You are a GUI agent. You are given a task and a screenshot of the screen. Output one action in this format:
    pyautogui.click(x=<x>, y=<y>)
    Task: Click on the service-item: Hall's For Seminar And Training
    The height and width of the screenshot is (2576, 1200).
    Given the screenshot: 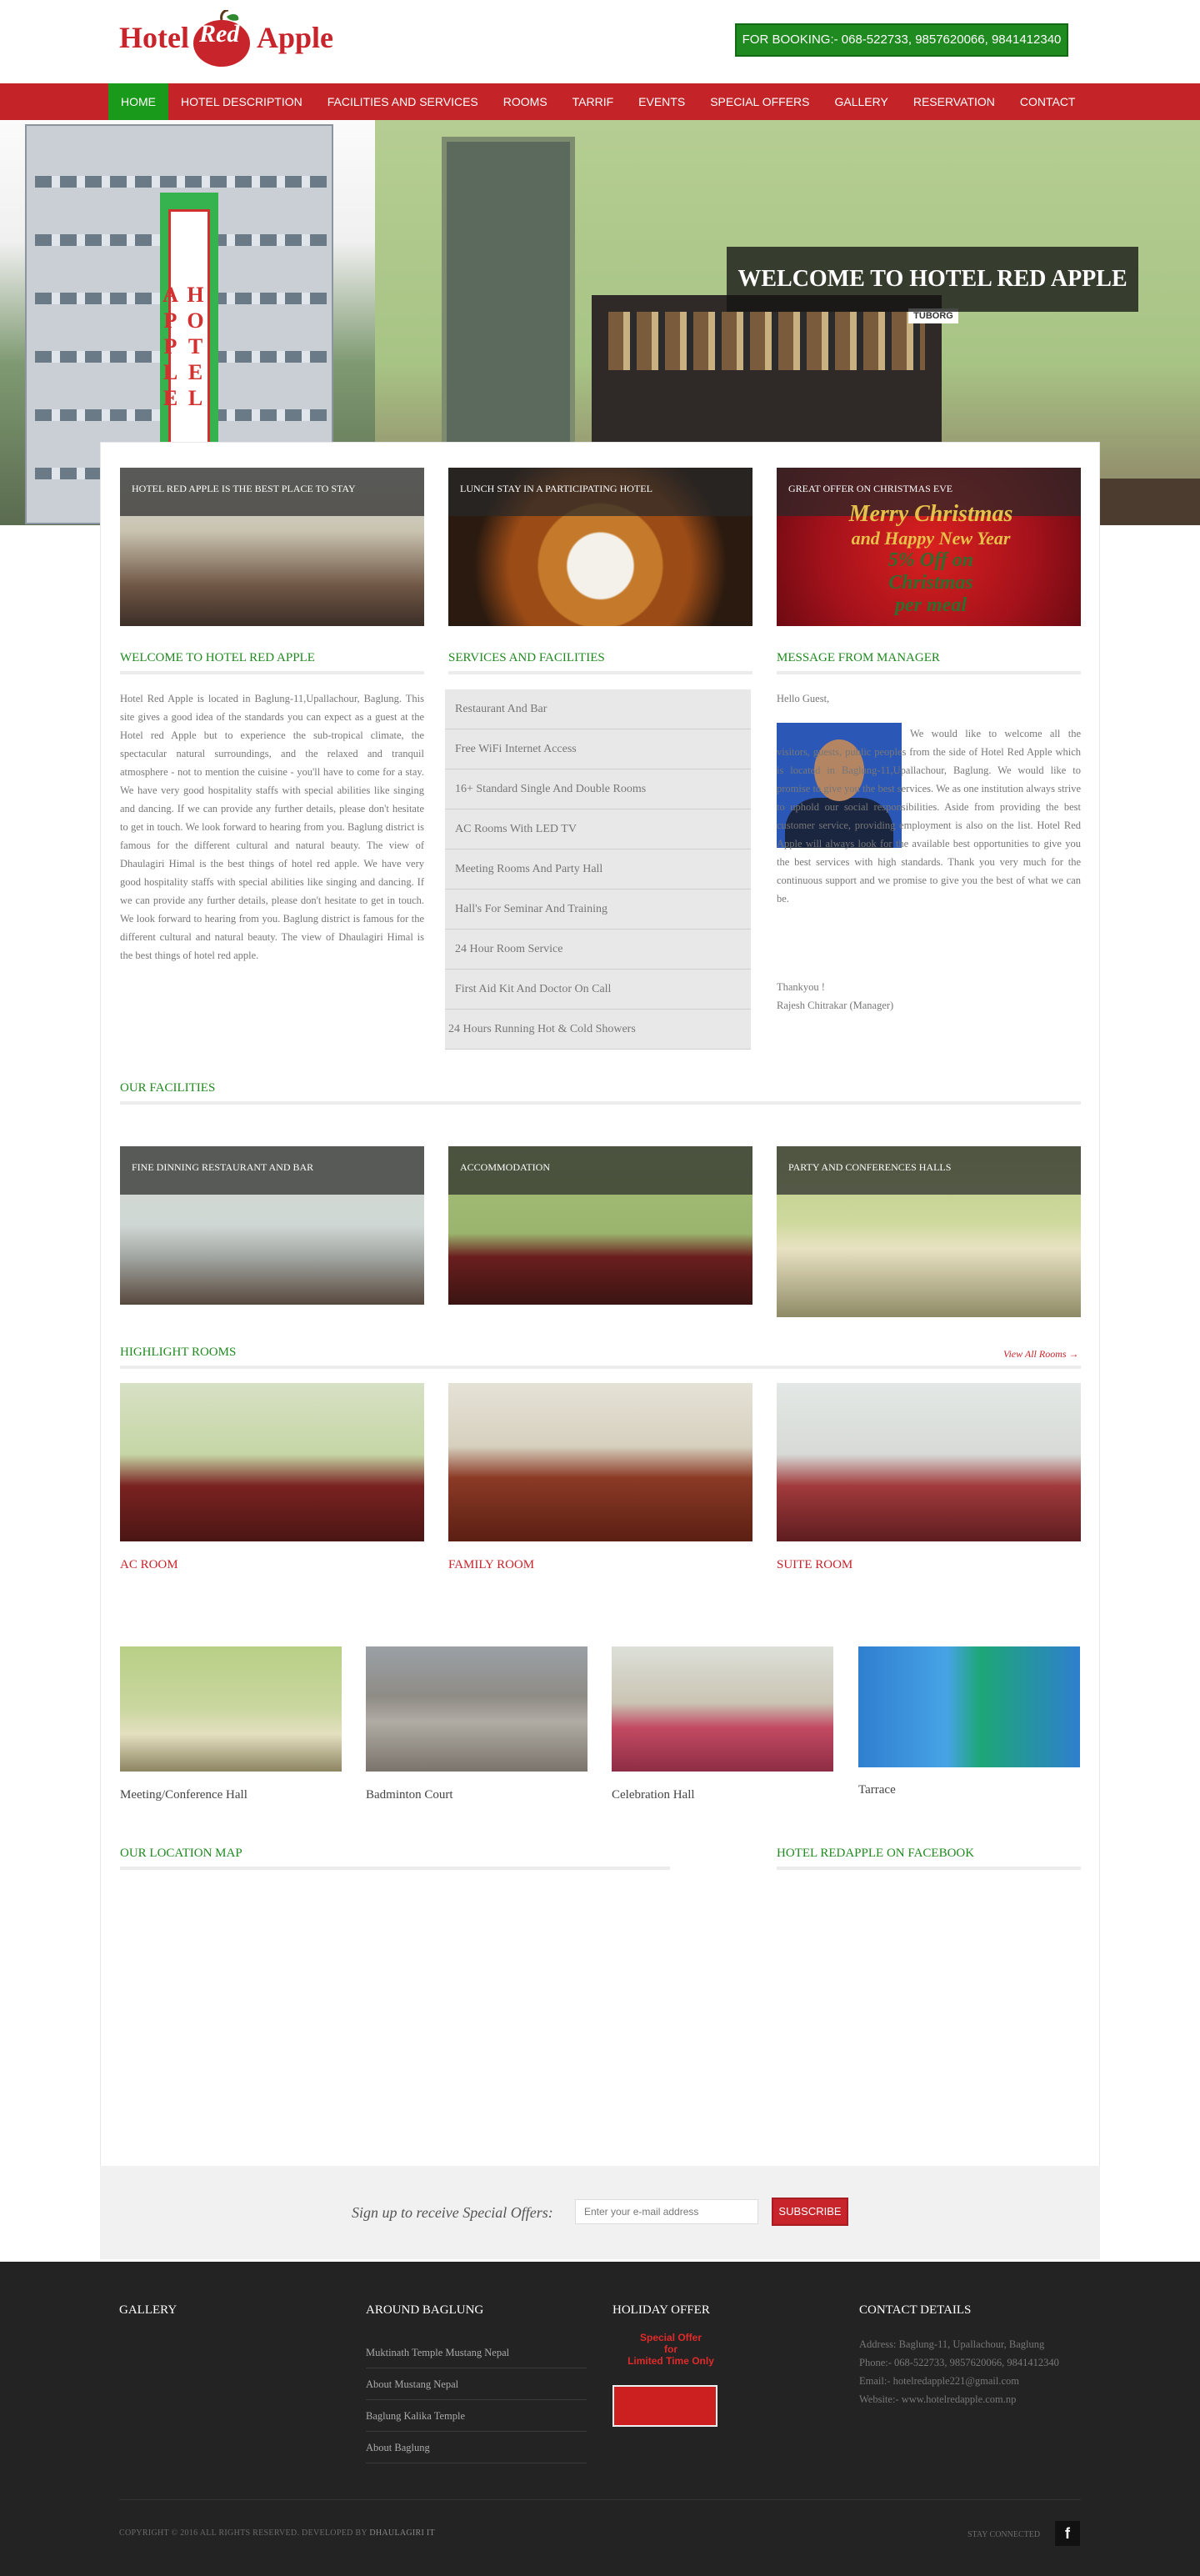 What is the action you would take?
    pyautogui.click(x=598, y=910)
    